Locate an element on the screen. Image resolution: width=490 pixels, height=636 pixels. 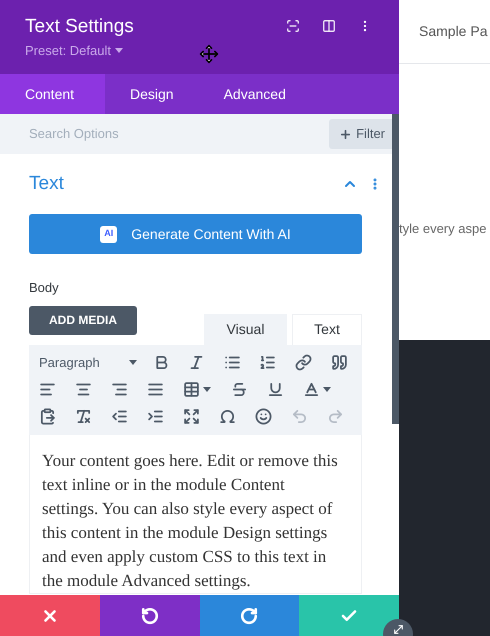
symbol-icon is located at coordinates (227, 416).